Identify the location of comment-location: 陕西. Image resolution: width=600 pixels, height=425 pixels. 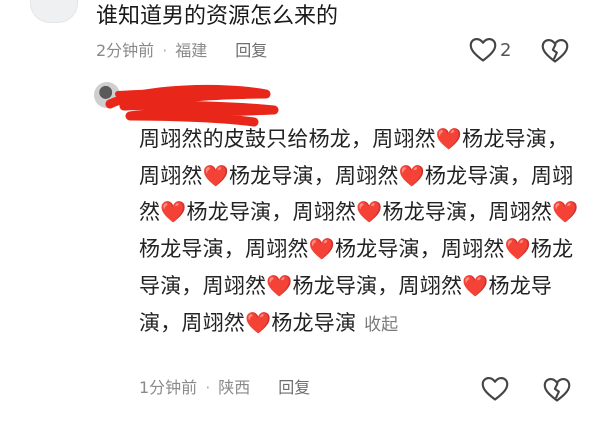
(234, 387).